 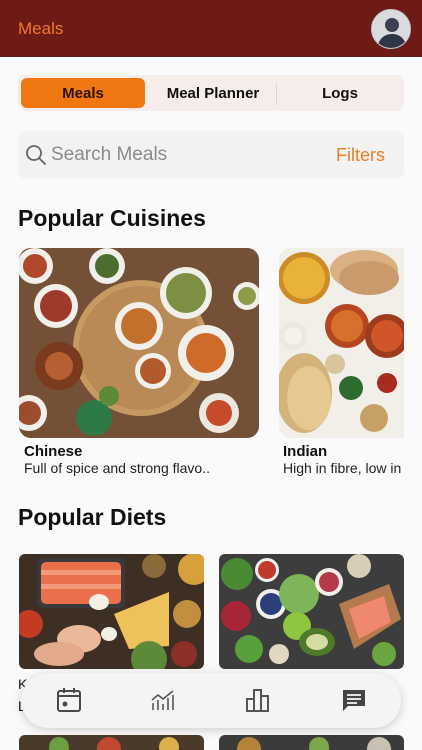 I want to click on cuisine-card-chinese, so click(x=139, y=343).